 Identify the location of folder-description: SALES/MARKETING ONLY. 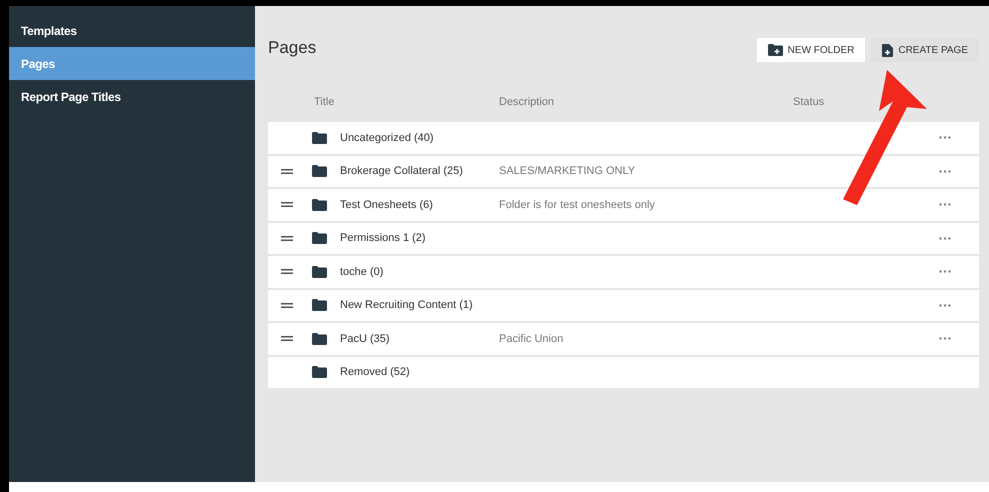
(567, 171).